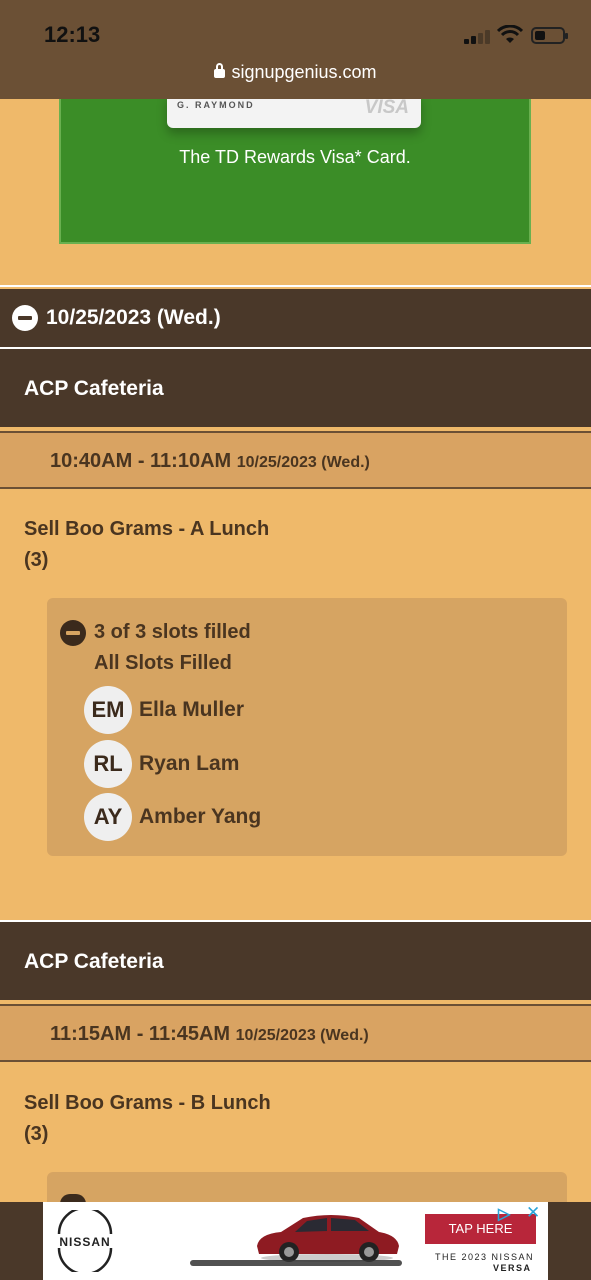  What do you see at coordinates (192, 709) in the screenshot?
I see `volunteer-name: Ella Muller` at bounding box center [192, 709].